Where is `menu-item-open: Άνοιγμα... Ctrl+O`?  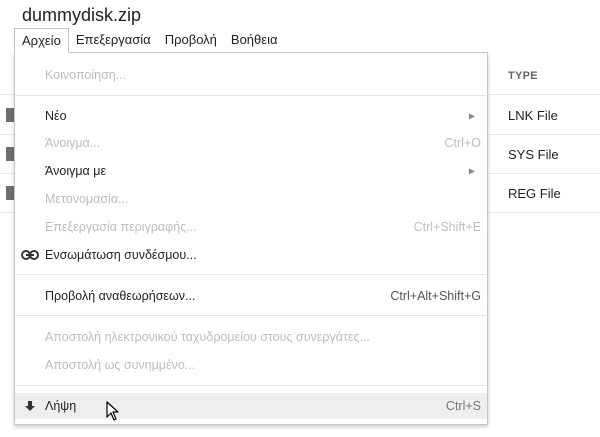
menu-item-open: Άνοιγμα... Ctrl+O is located at coordinates (251, 143).